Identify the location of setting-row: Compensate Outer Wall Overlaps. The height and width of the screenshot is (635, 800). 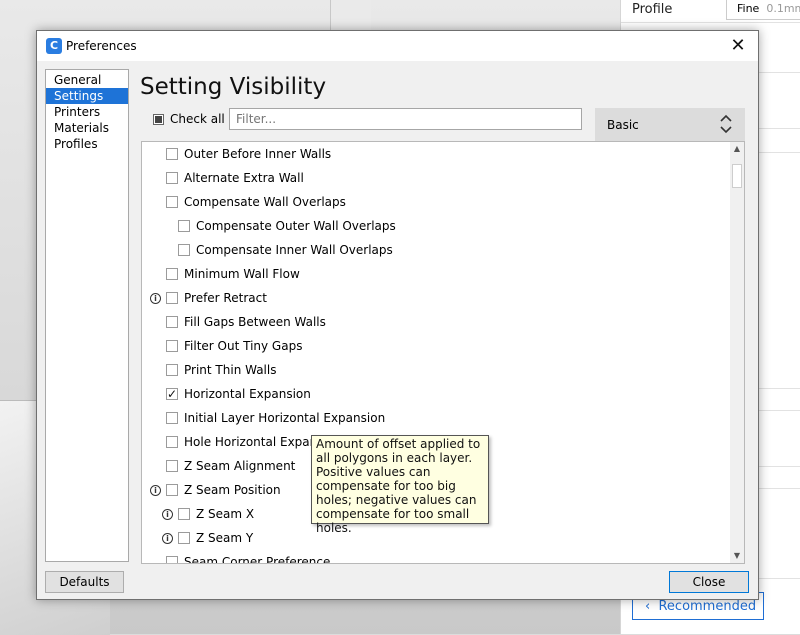
(287, 226).